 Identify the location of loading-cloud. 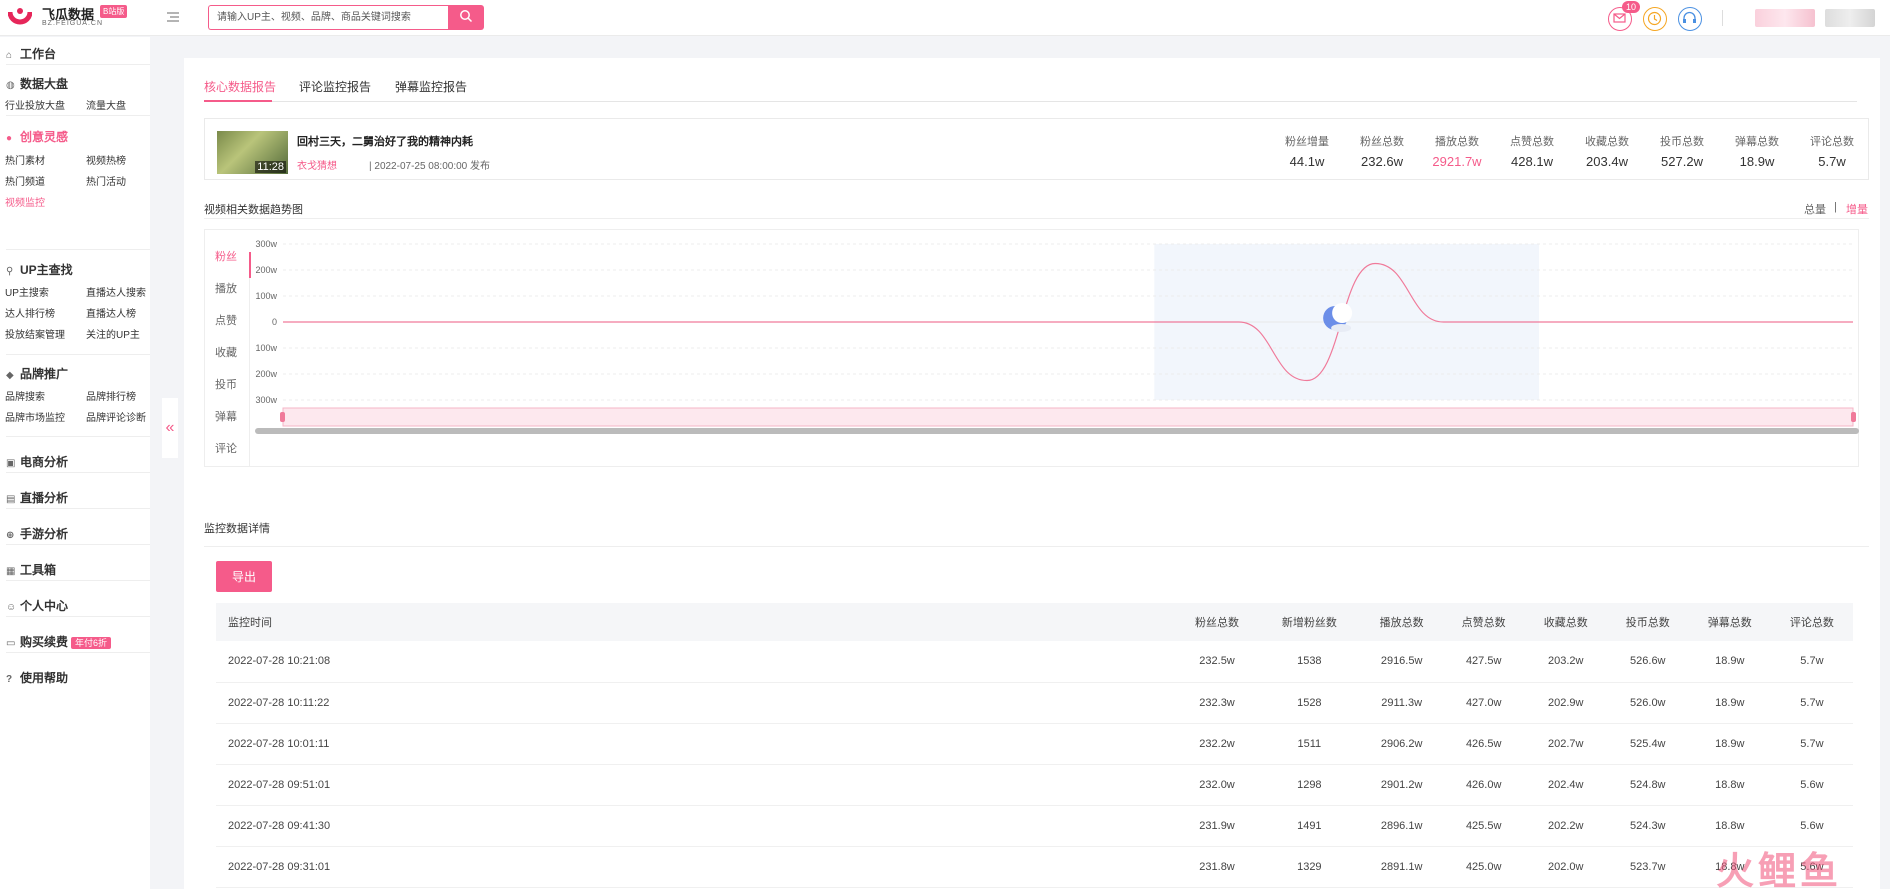
(1341, 328).